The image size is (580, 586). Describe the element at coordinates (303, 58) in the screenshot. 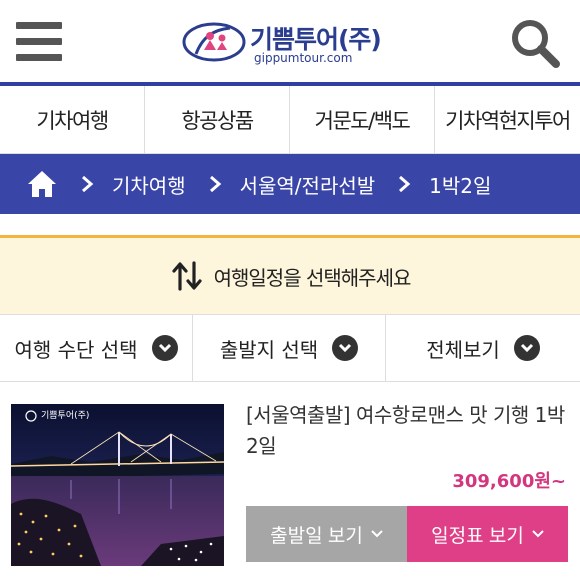

I see `logo-subtitle: gippumtour.com` at that location.